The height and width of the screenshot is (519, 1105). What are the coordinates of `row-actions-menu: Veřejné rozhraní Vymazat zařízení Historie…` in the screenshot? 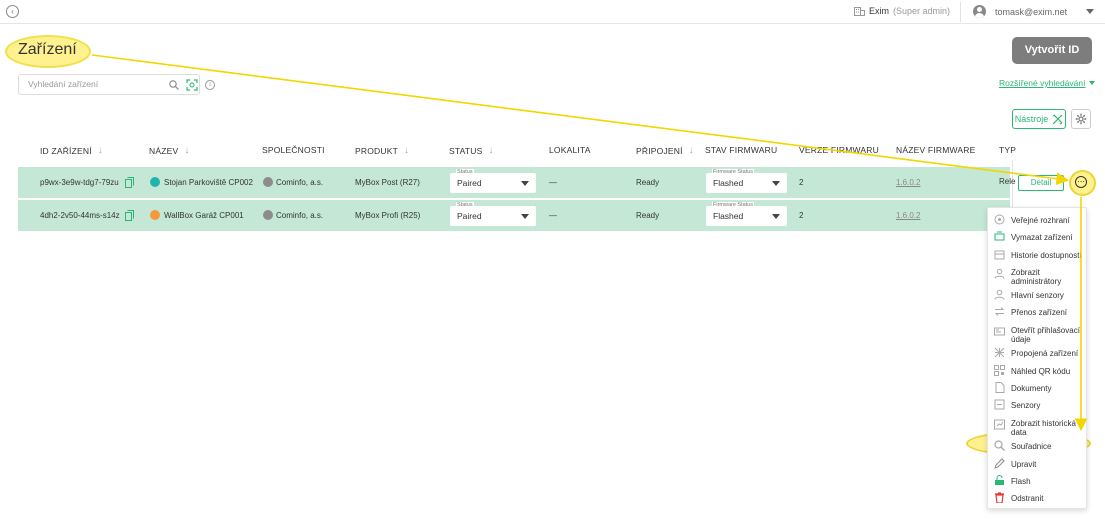 It's located at (1037, 358).